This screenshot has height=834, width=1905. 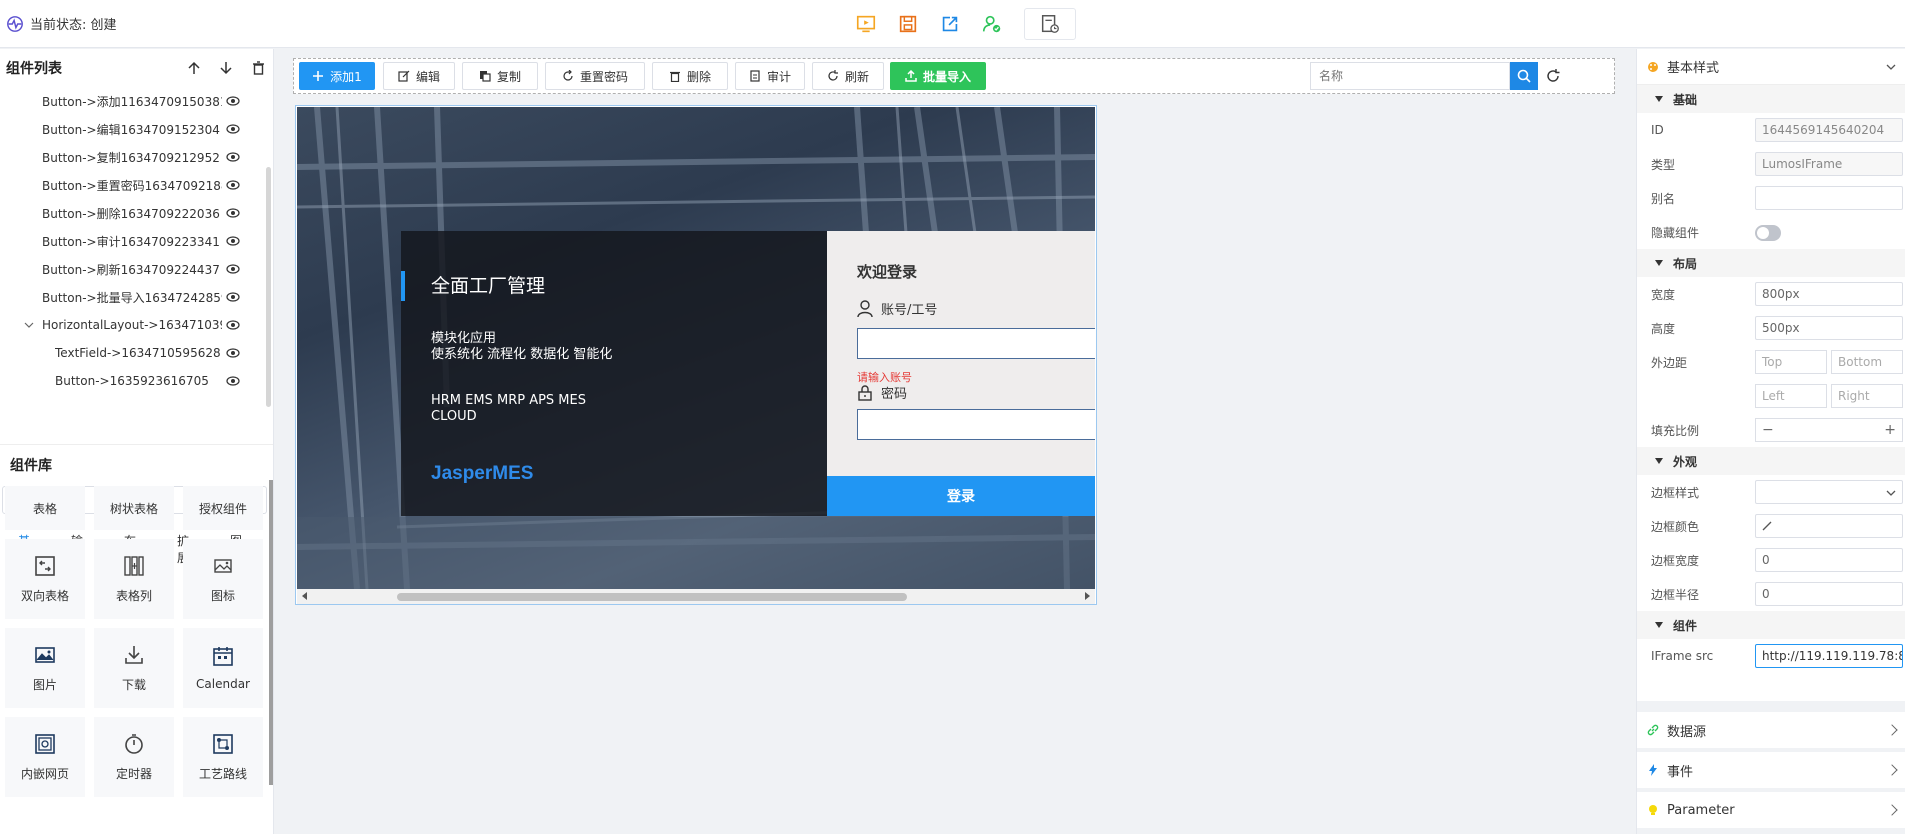 What do you see at coordinates (1829, 656) in the screenshot?
I see `iframe-src-input: http://119.119.119.78:808` at bounding box center [1829, 656].